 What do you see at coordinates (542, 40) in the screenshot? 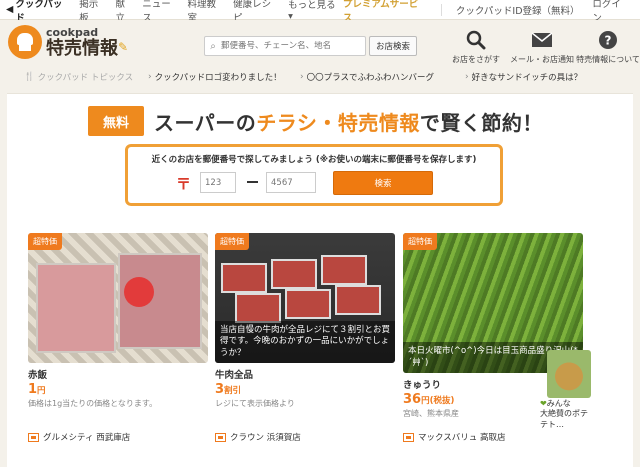
I see `mail-icon` at bounding box center [542, 40].